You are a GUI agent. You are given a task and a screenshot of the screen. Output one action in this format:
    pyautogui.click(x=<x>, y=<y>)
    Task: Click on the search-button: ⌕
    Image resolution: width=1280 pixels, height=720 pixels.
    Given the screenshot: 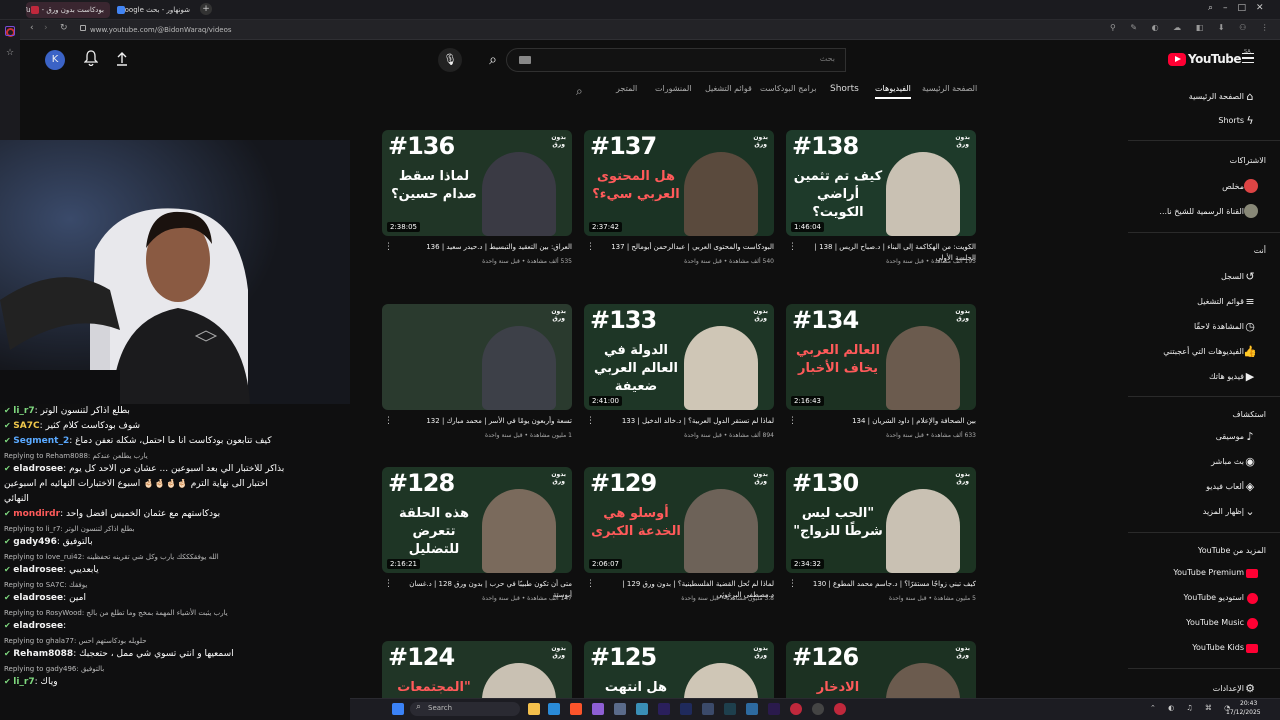 What is the action you would take?
    pyautogui.click(x=493, y=60)
    